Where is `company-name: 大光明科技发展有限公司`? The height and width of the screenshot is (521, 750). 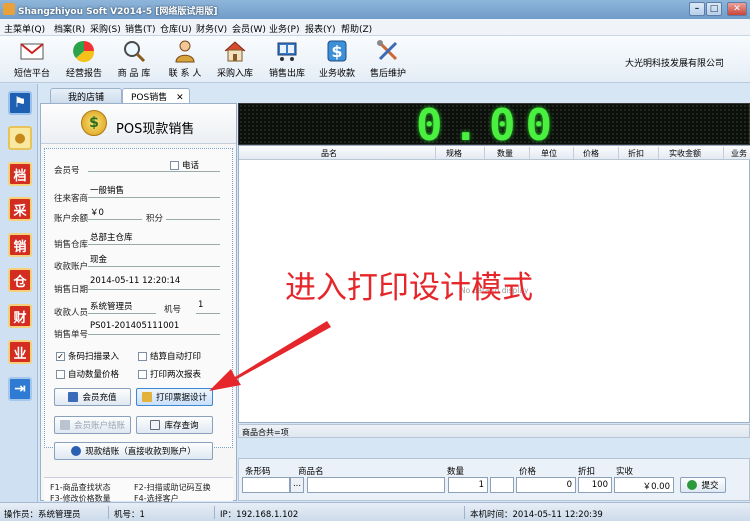 company-name: 大光明科技发展有限公司 is located at coordinates (675, 64).